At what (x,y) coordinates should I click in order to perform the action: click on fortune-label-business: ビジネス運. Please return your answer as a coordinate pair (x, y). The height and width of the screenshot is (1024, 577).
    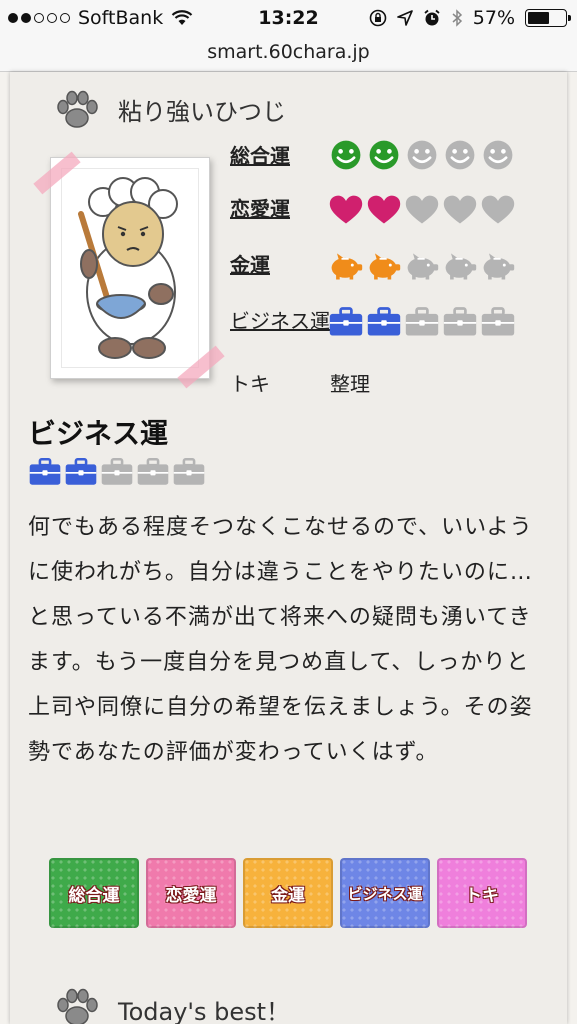
    Looking at the image, I should click on (280, 319).